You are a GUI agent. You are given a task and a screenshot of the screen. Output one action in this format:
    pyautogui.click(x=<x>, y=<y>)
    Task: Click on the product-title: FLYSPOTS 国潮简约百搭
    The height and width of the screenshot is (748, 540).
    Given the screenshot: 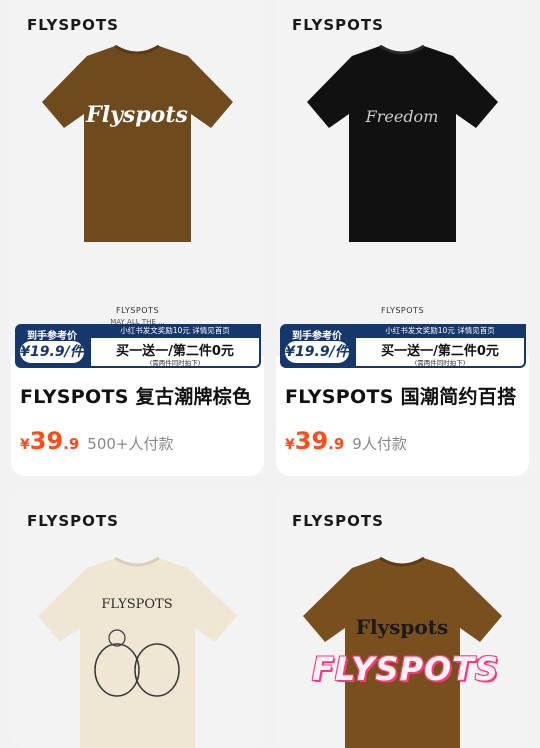 What is the action you would take?
    pyautogui.click(x=405, y=395)
    